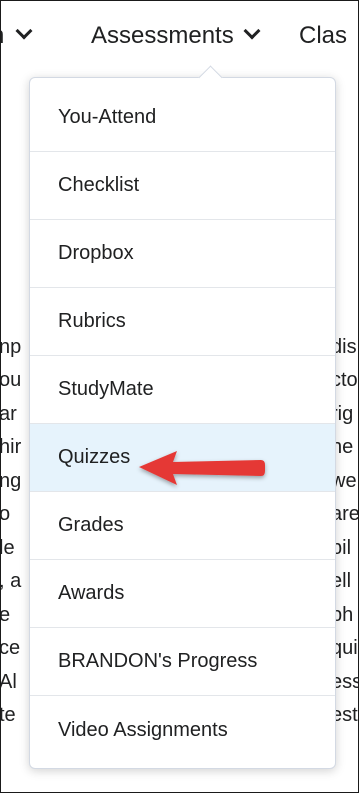 The image size is (359, 793). Describe the element at coordinates (182, 118) in the screenshot. I see `menu-item-you-attend: You-Attend` at that location.